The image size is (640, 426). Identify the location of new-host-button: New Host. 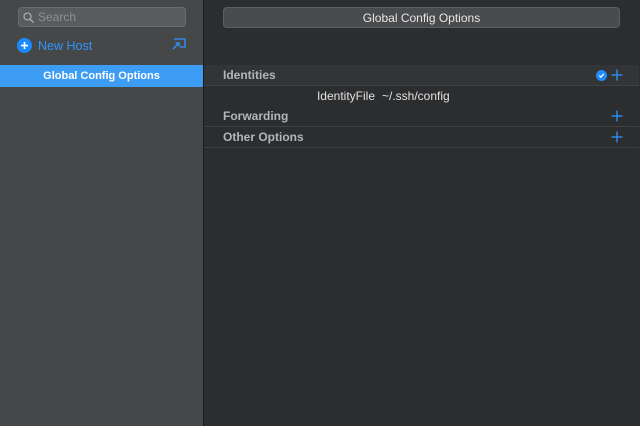
(54, 45).